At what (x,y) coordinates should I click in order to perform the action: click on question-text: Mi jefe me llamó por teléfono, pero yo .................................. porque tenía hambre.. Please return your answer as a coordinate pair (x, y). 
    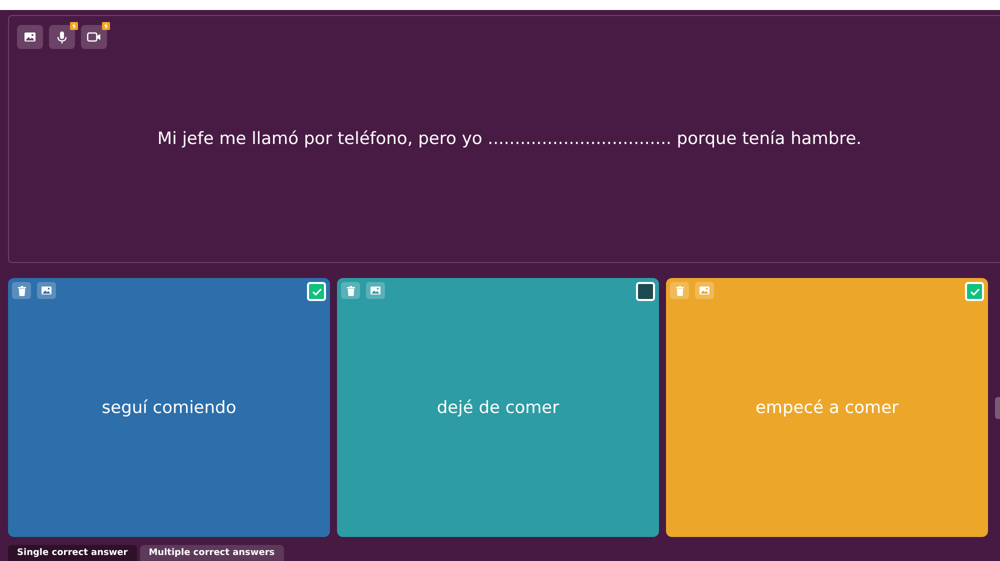
    Looking at the image, I should click on (509, 139).